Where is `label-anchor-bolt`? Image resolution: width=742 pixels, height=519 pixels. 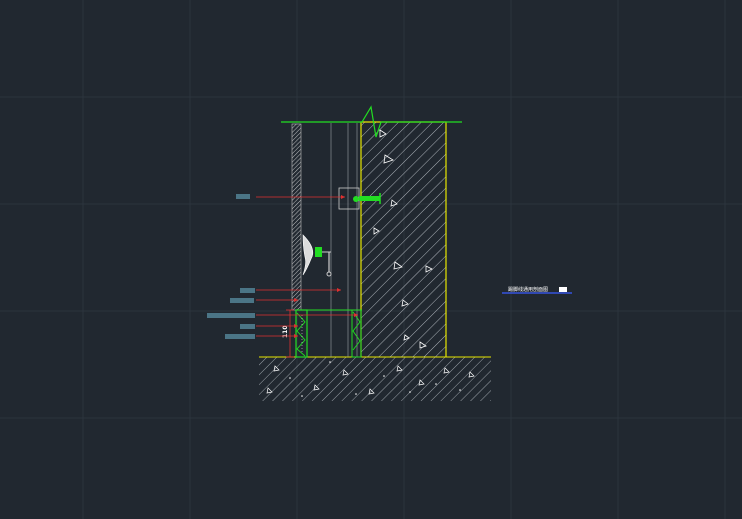
label-anchor-bolt is located at coordinates (243, 196).